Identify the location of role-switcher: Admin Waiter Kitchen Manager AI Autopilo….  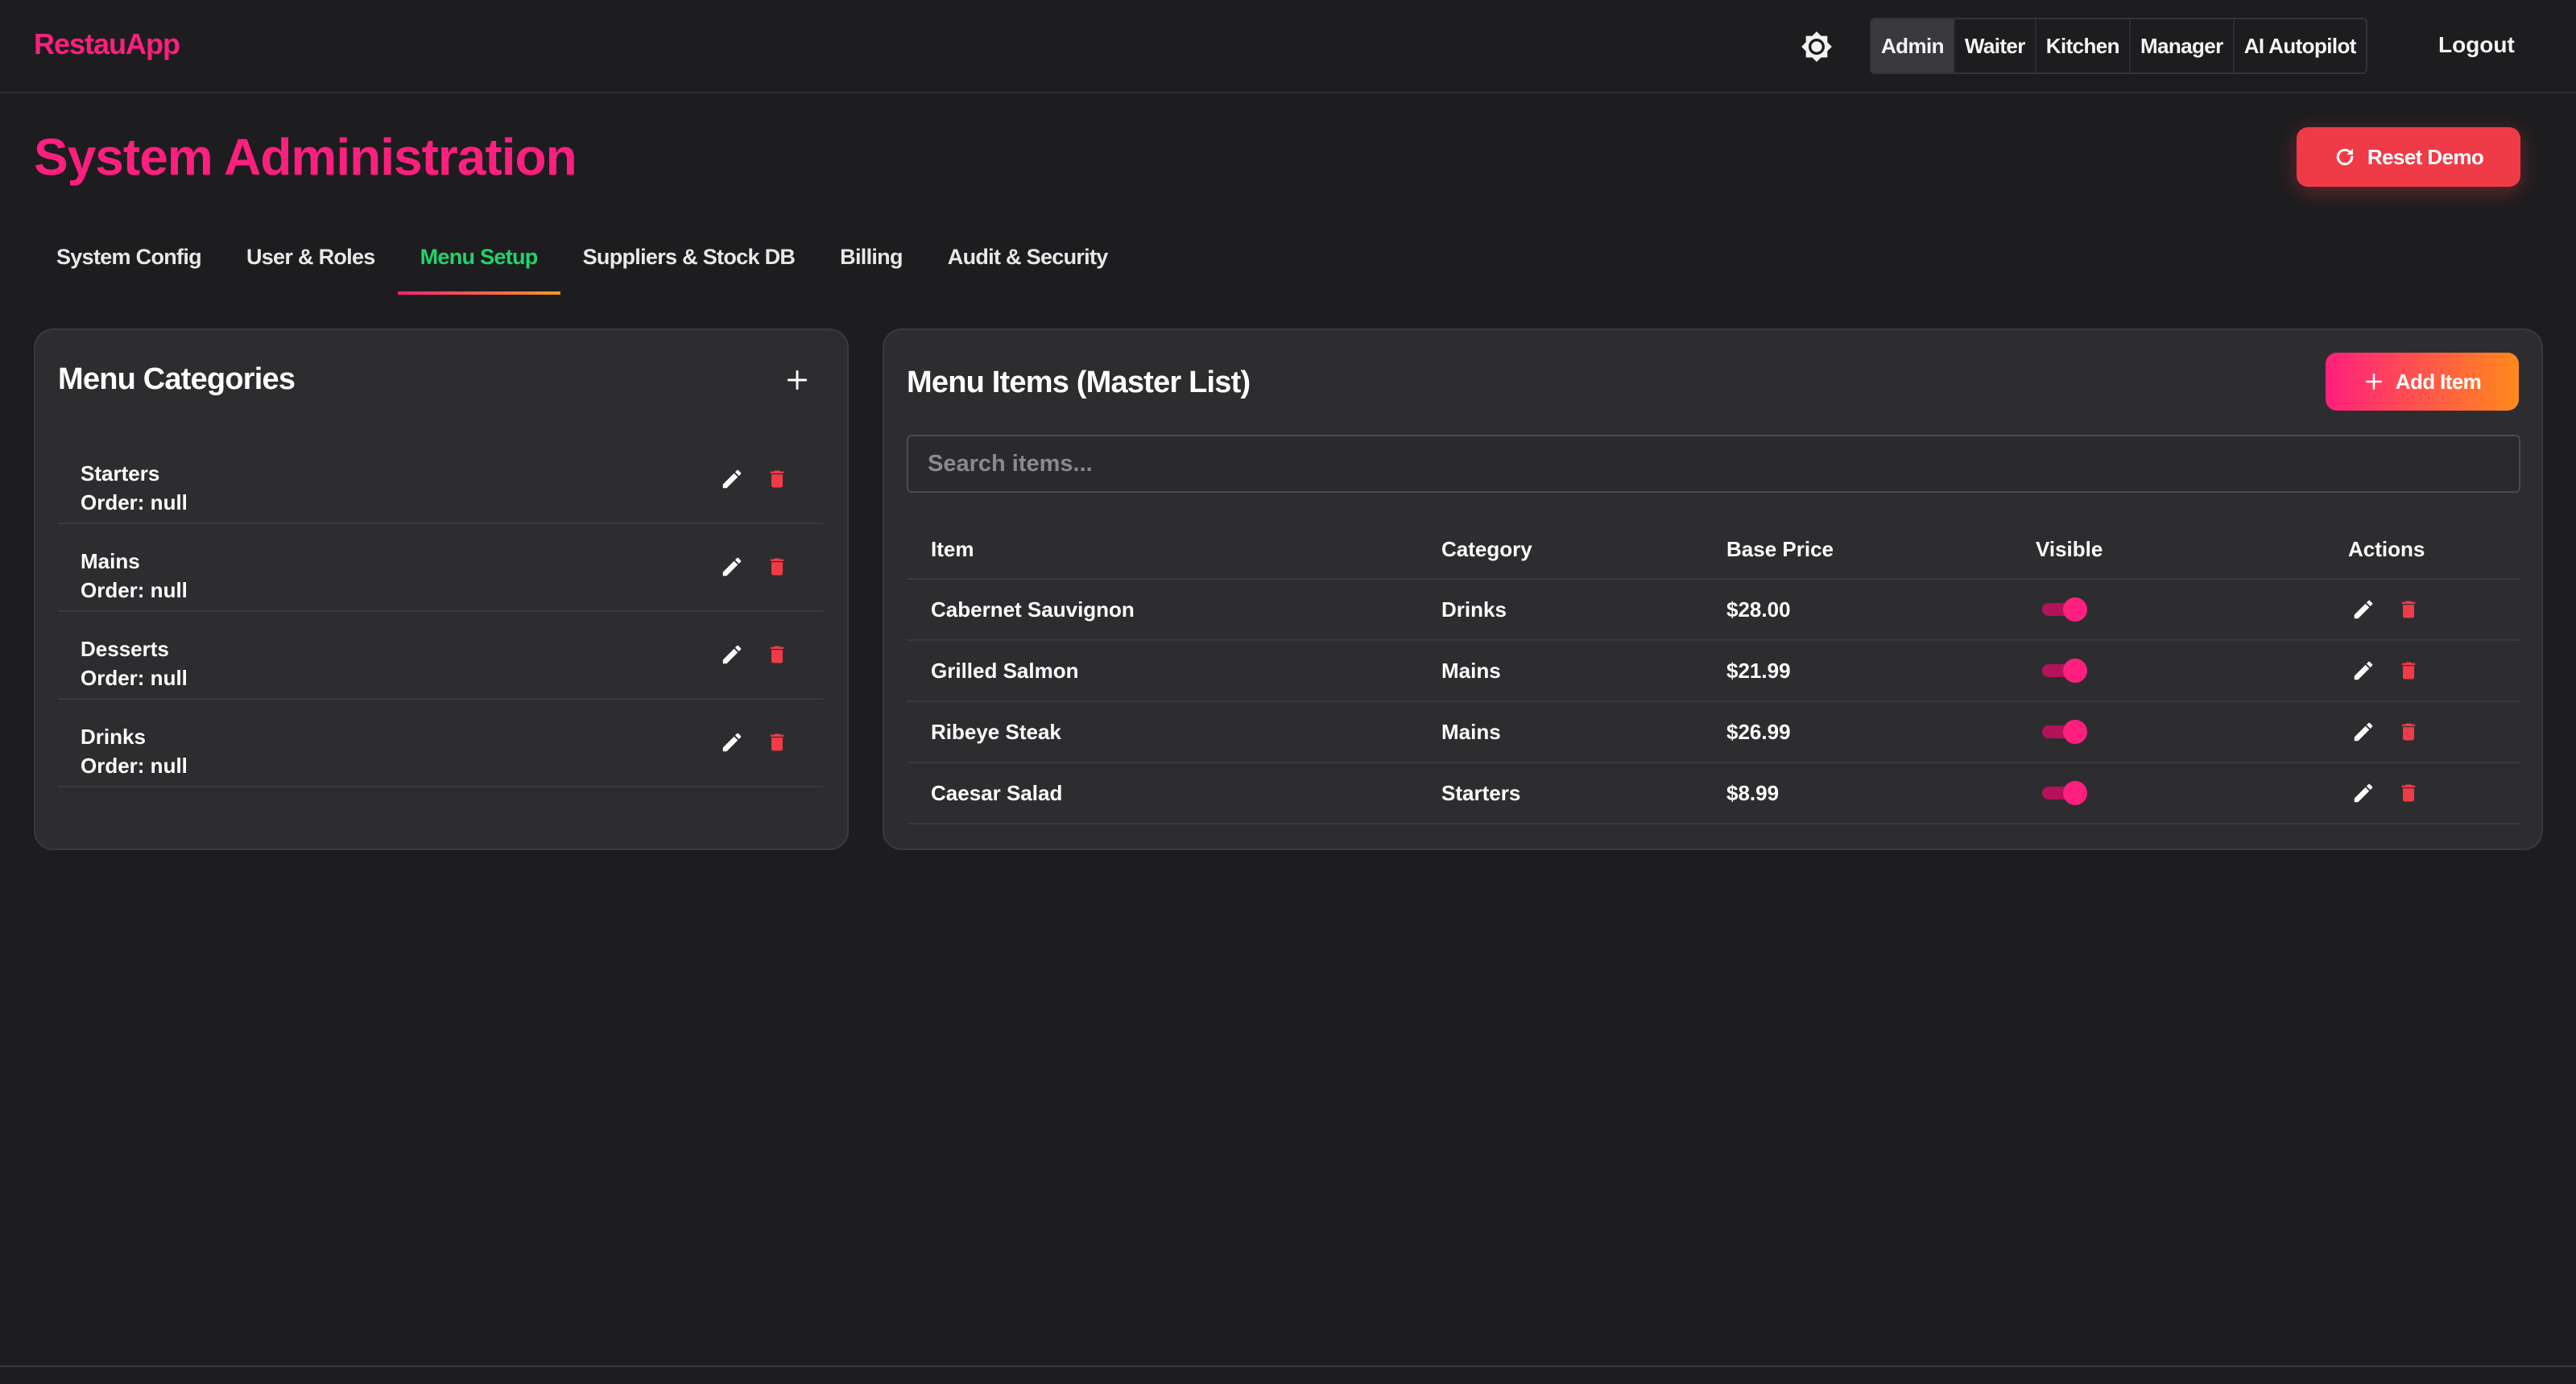
(2118, 46).